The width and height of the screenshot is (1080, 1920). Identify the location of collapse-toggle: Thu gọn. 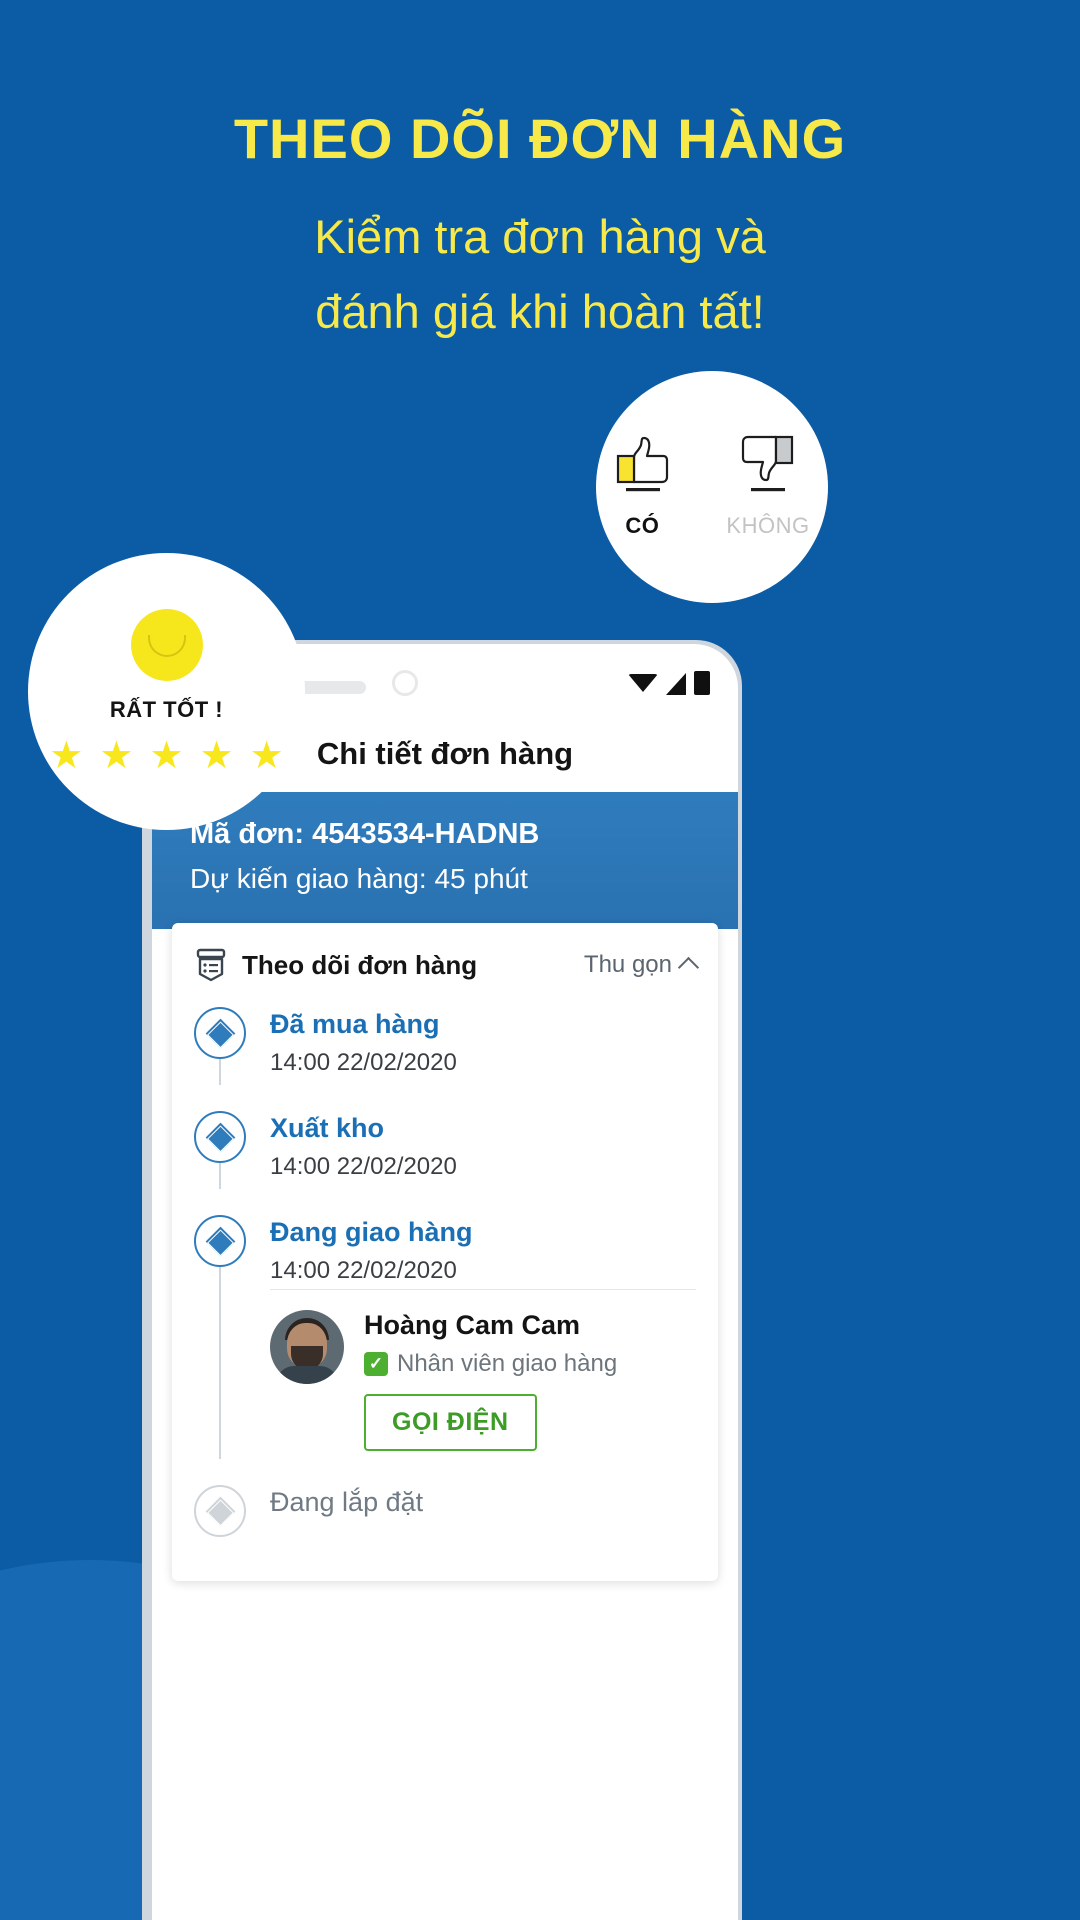
(641, 965).